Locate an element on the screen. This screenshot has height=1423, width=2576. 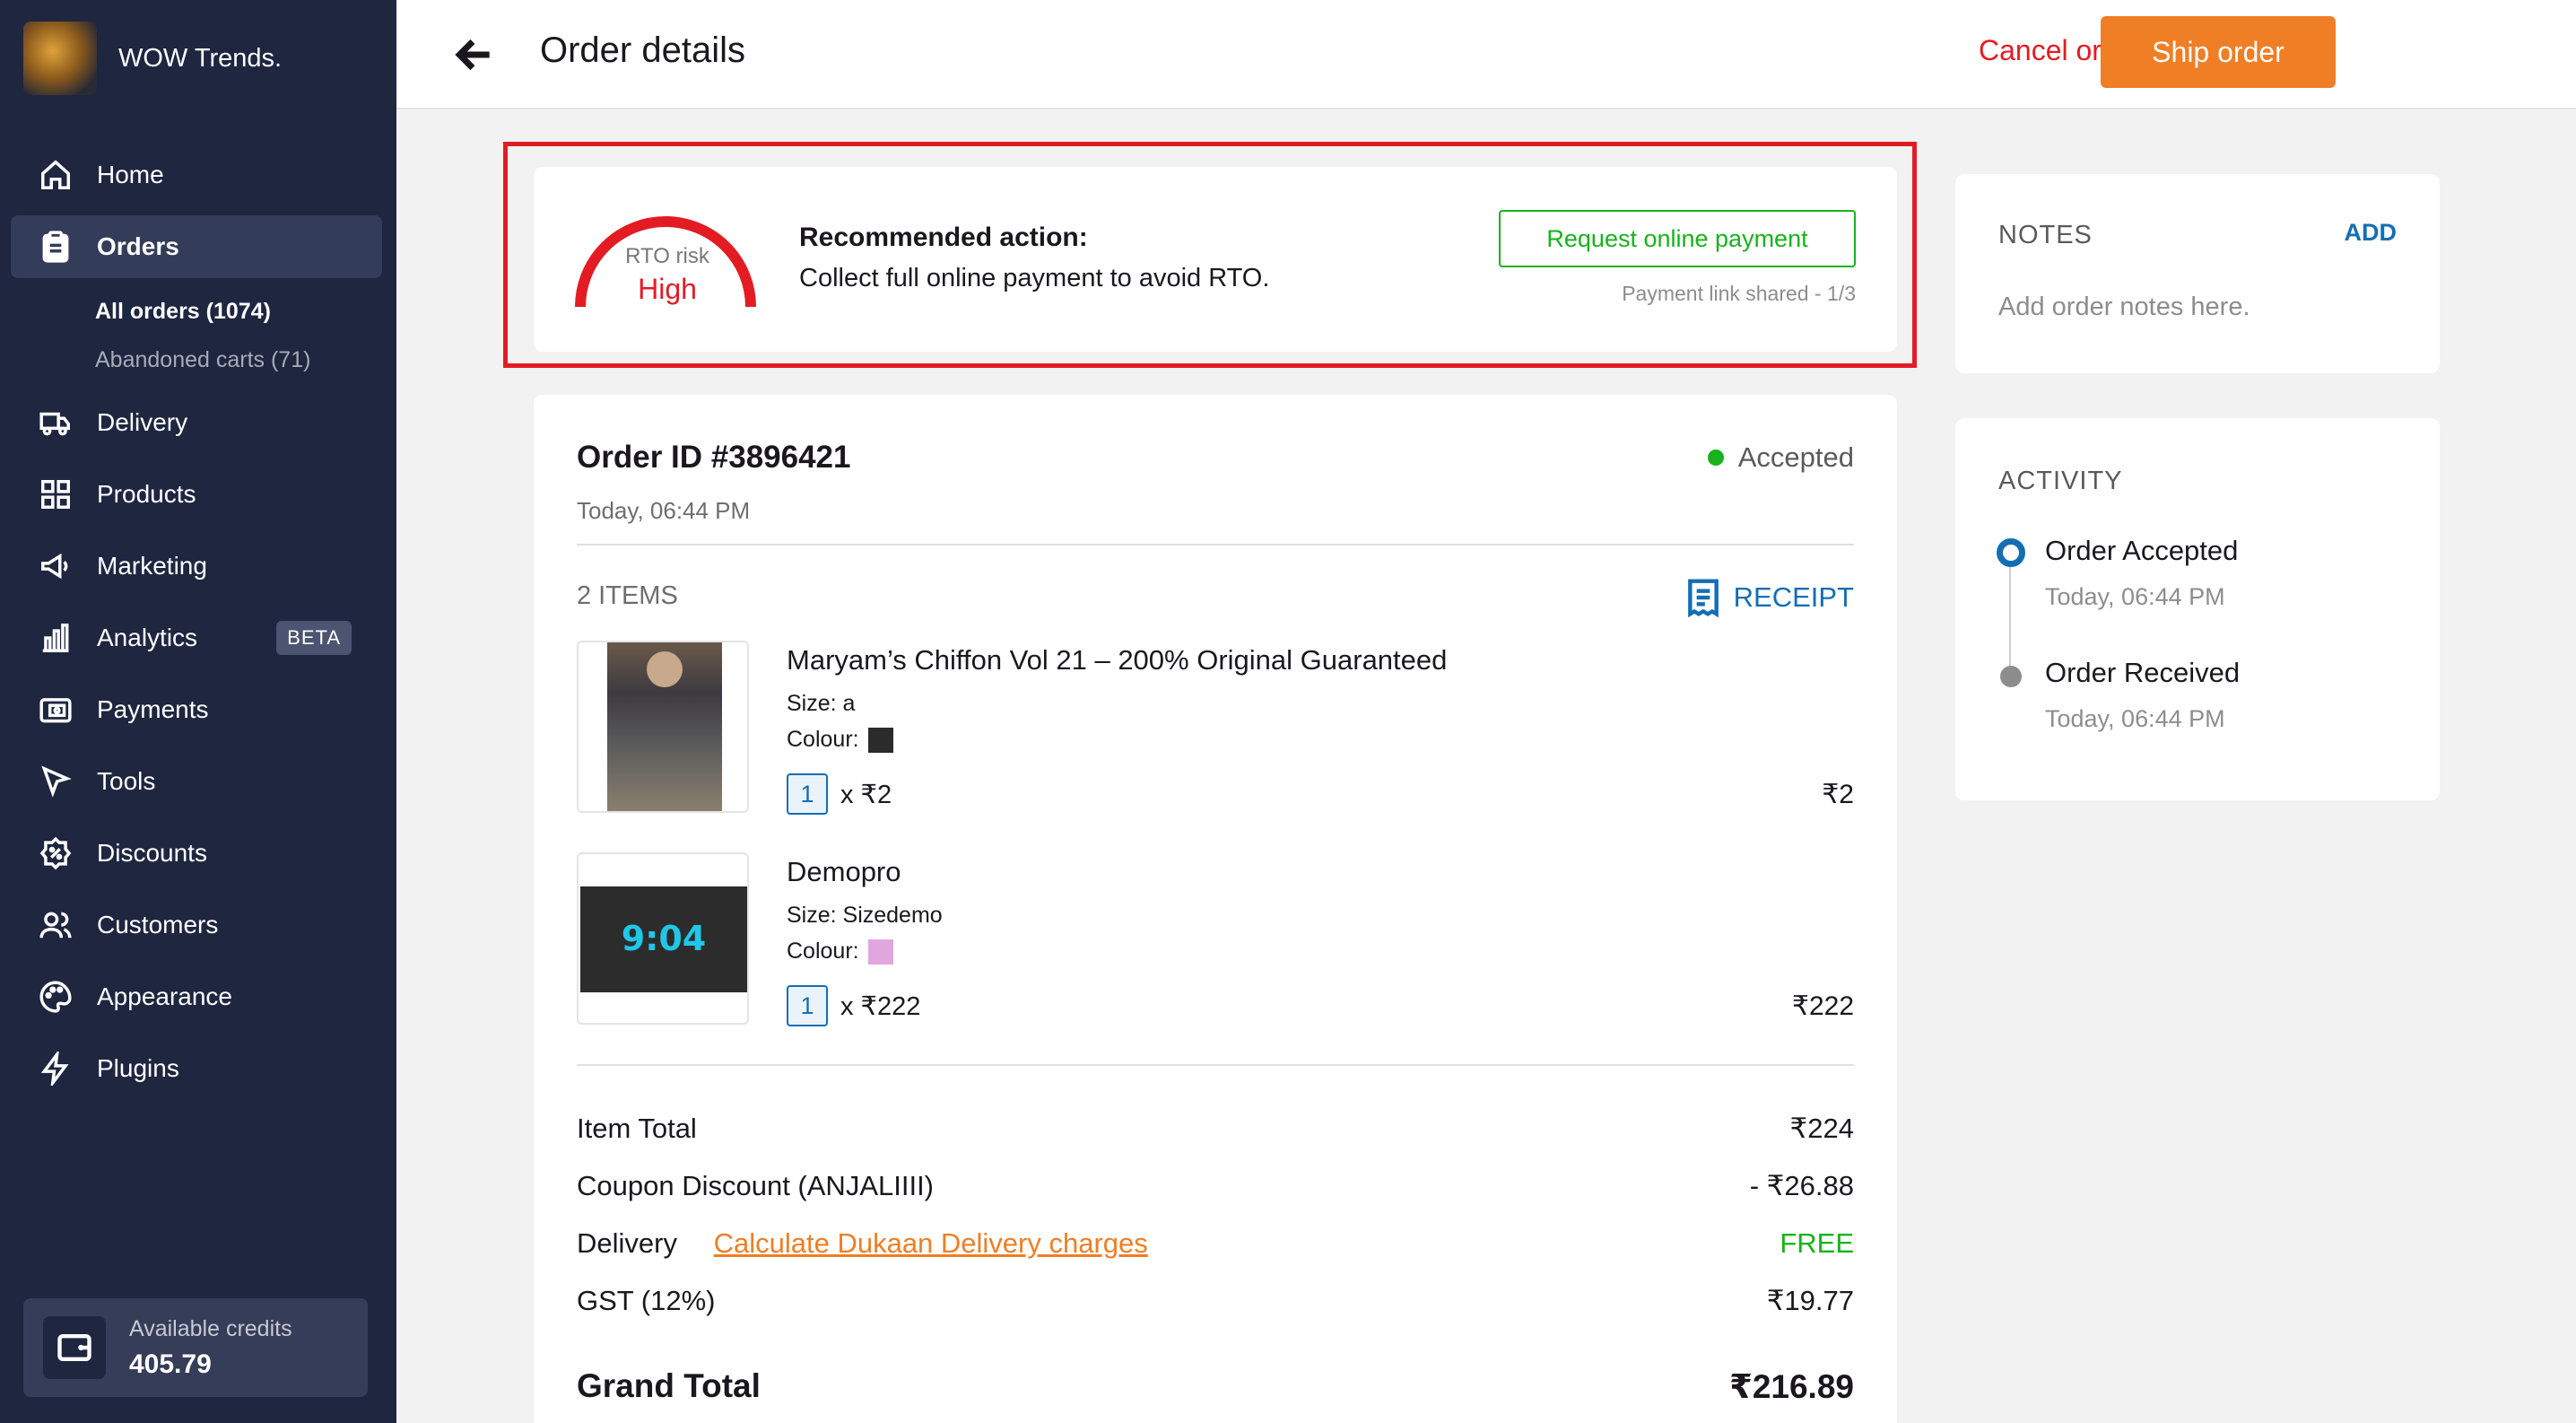
summary-label: Item Total is located at coordinates (637, 1128).